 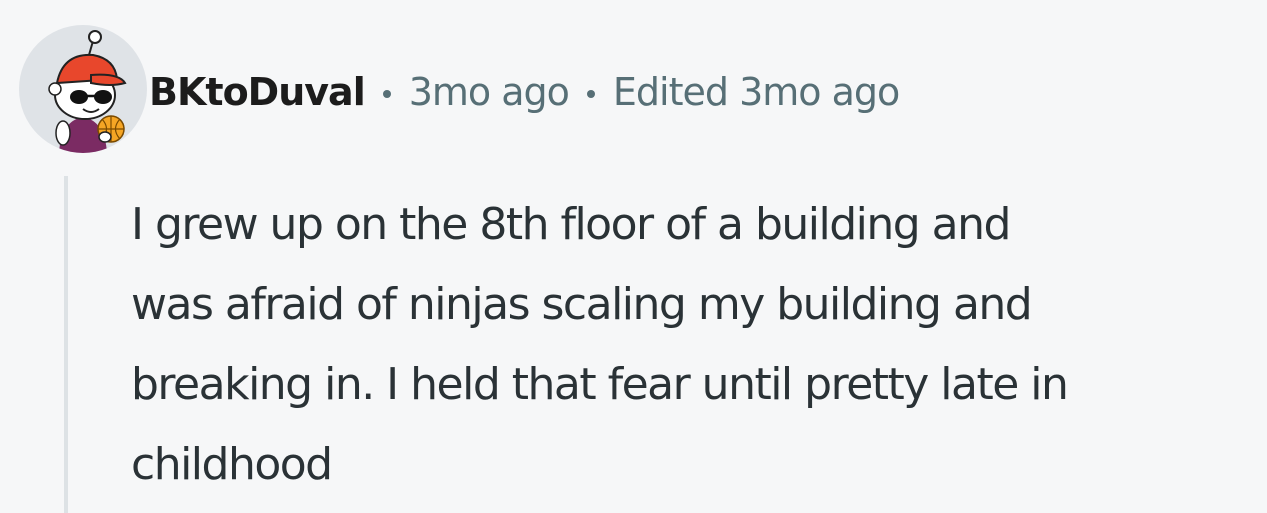 I want to click on comment-body-line: childhood, so click(x=232, y=464).